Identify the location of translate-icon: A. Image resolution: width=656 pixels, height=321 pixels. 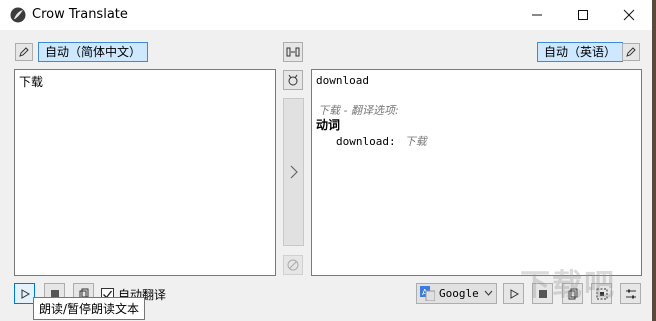
(427, 293).